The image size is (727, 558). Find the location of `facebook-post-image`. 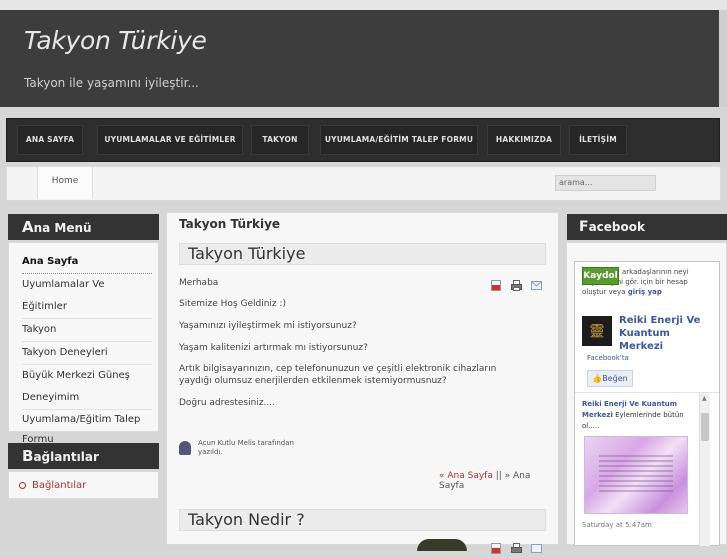

facebook-post-image is located at coordinates (636, 475).